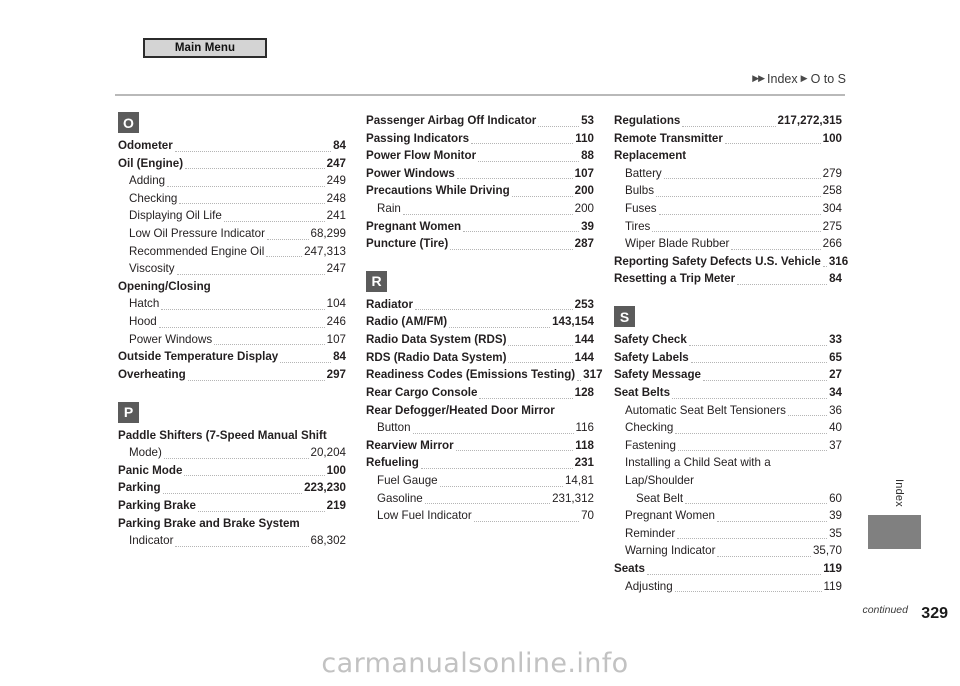  I want to click on index-entry: Fastening 37, so click(728, 446).